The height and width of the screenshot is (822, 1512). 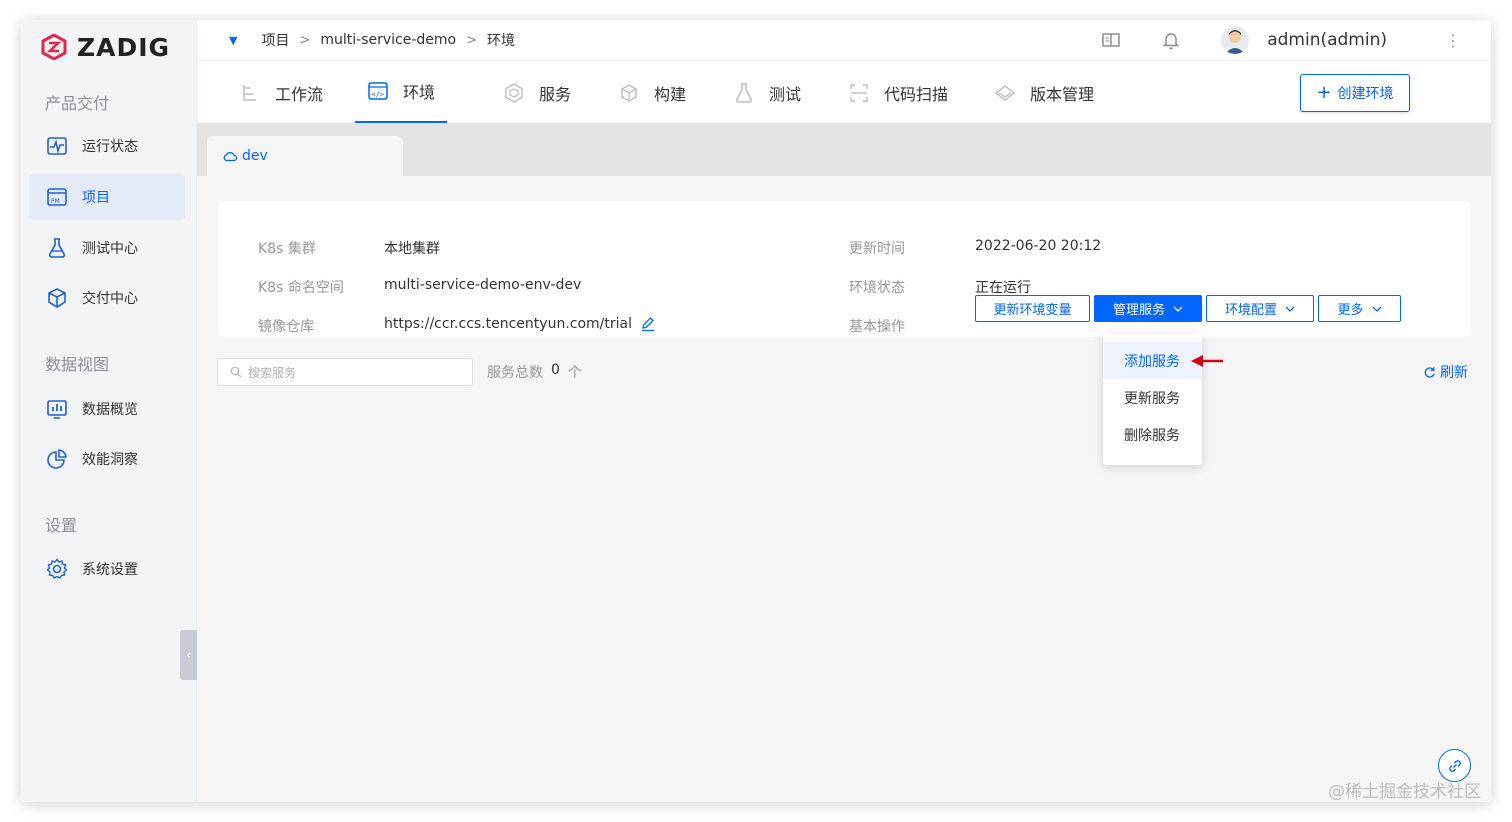 What do you see at coordinates (107, 146) in the screenshot?
I see `sidebar-item-runtime-status: 运行状态` at bounding box center [107, 146].